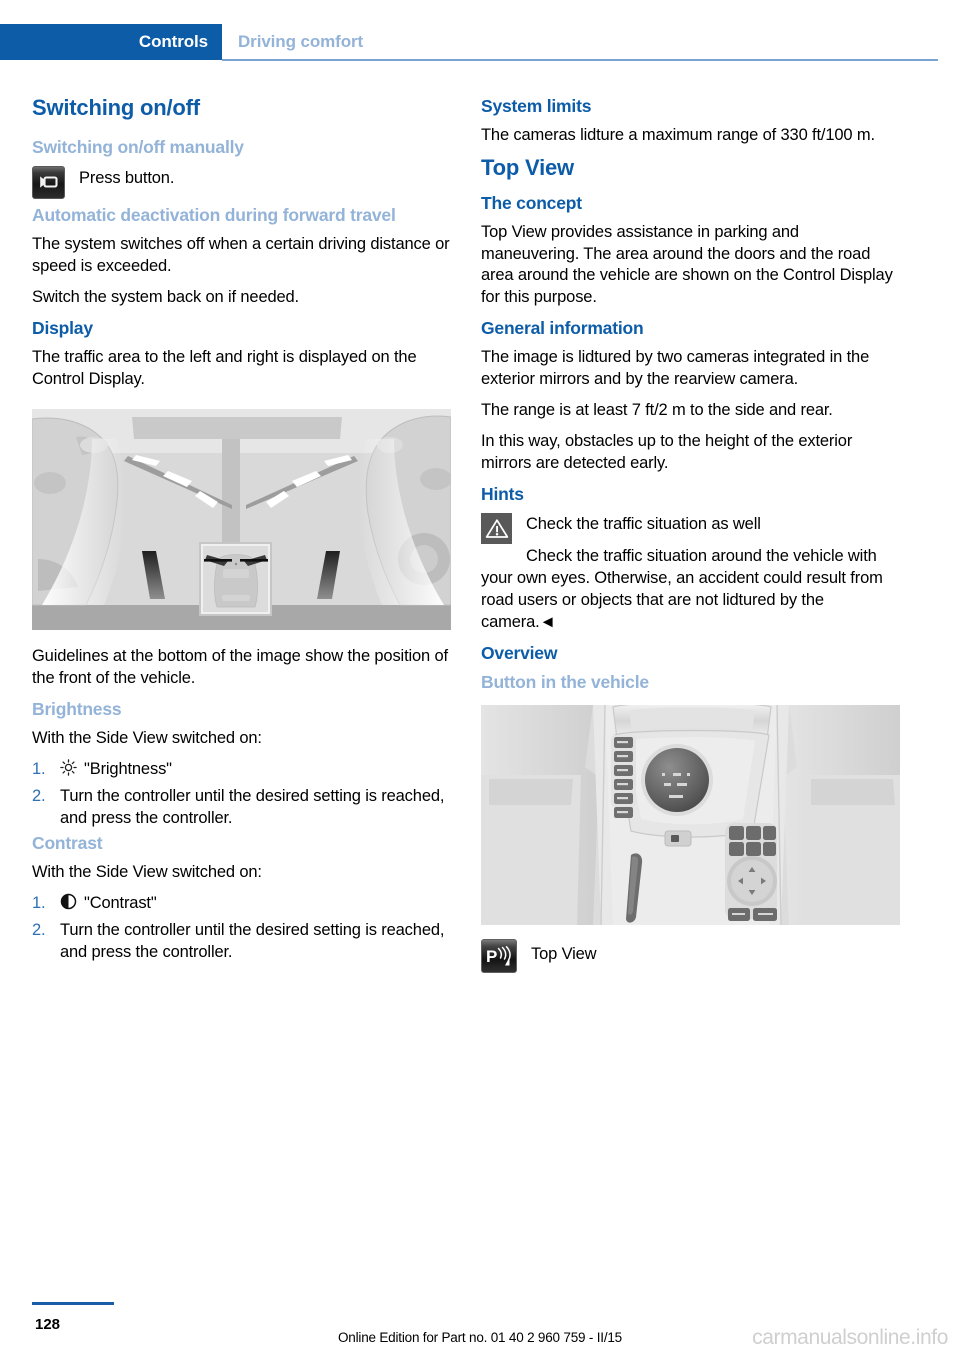 This screenshot has height=1362, width=960. Describe the element at coordinates (536, 106) in the screenshot. I see `heading-system-limits: System limits` at that location.